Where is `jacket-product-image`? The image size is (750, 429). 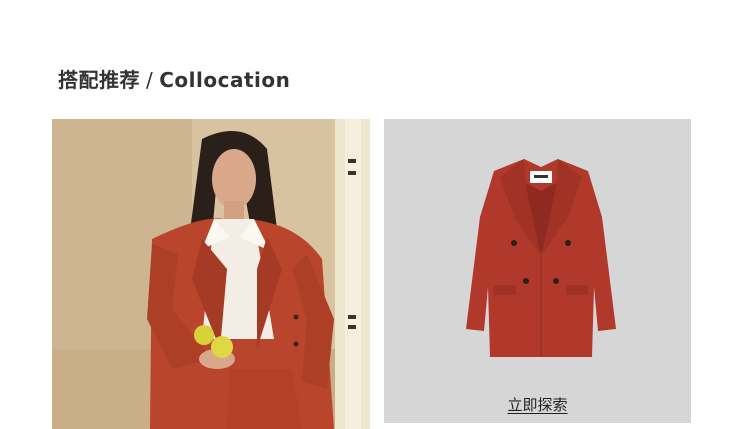
jacket-product-image is located at coordinates (541, 258).